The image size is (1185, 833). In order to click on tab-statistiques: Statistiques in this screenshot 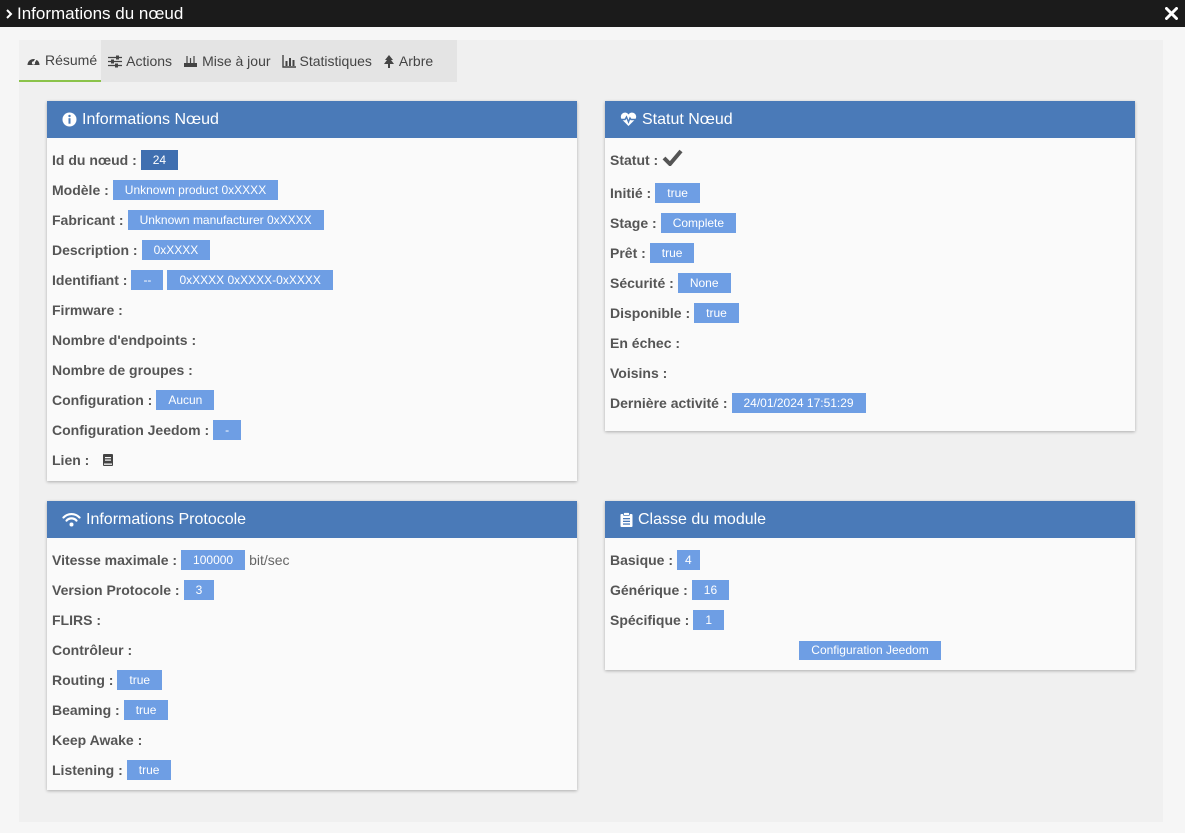, I will do `click(325, 61)`.